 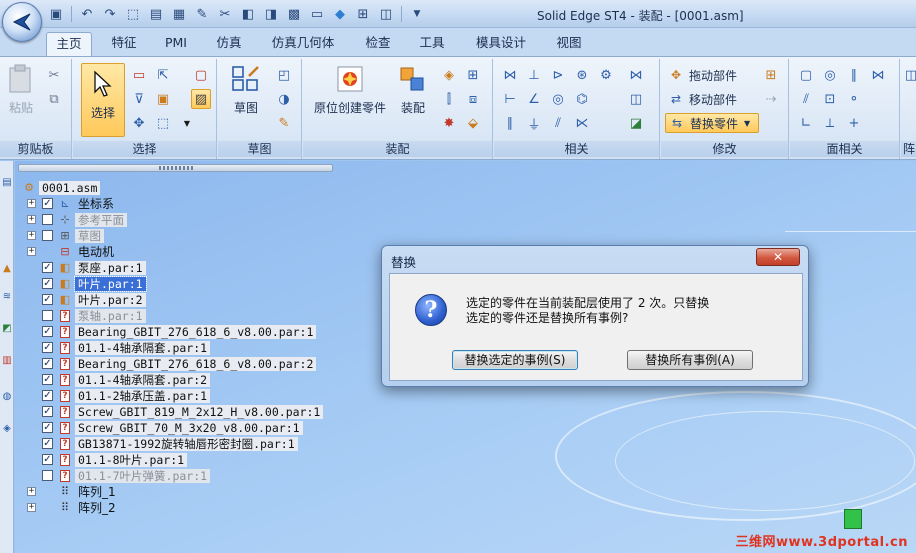 What do you see at coordinates (830, 123) in the screenshot?
I see `face-aligned-icon: ⟂` at bounding box center [830, 123].